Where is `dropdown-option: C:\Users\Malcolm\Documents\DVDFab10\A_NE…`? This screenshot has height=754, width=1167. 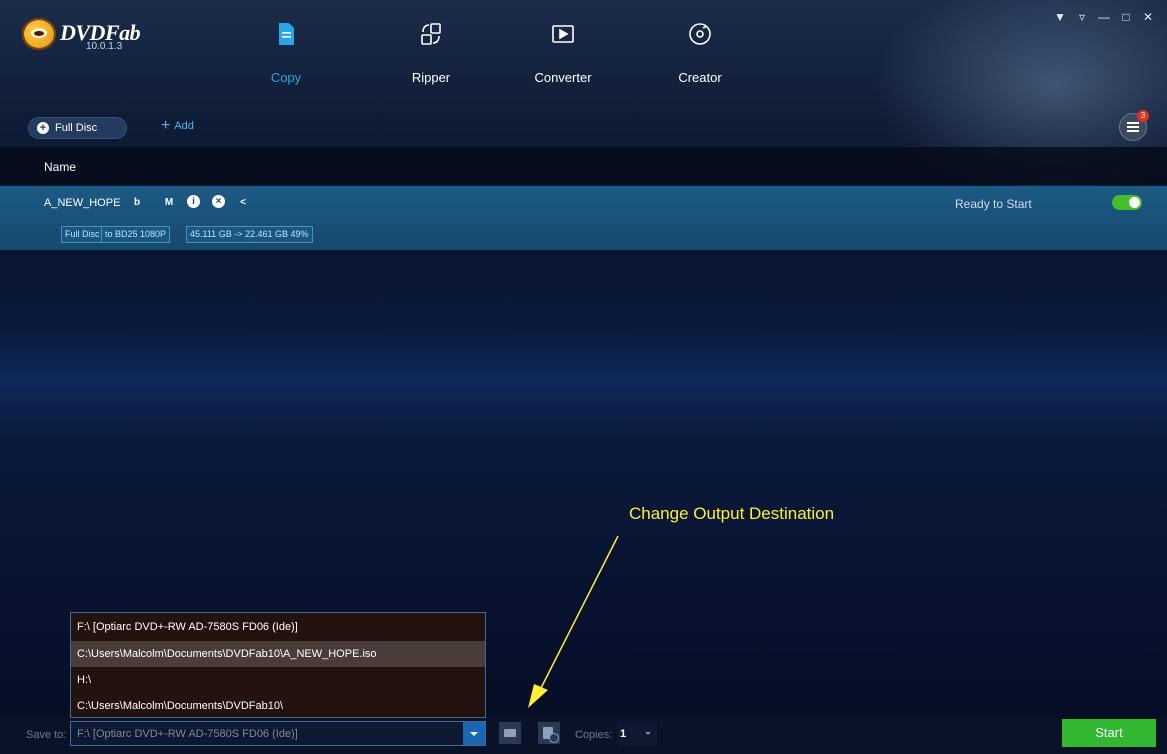
dropdown-option: C:\Users\Malcolm\Documents\DVDFab10\A_NE… is located at coordinates (278, 654).